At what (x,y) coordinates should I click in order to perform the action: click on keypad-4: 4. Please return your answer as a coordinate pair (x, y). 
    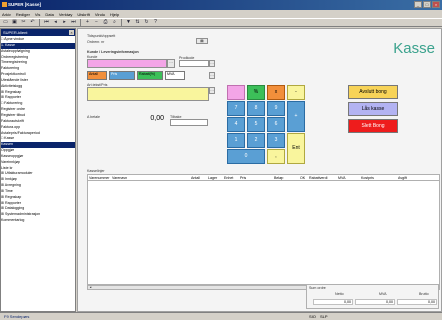
    Looking at the image, I should click on (236, 124).